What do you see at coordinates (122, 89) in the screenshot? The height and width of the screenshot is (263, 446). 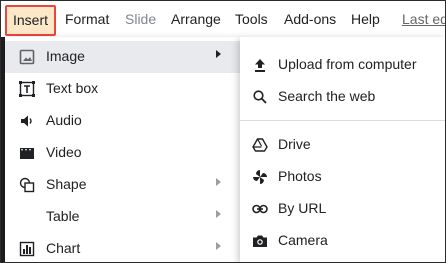 I see `insert-menu-item-text-box: Text box` at bounding box center [122, 89].